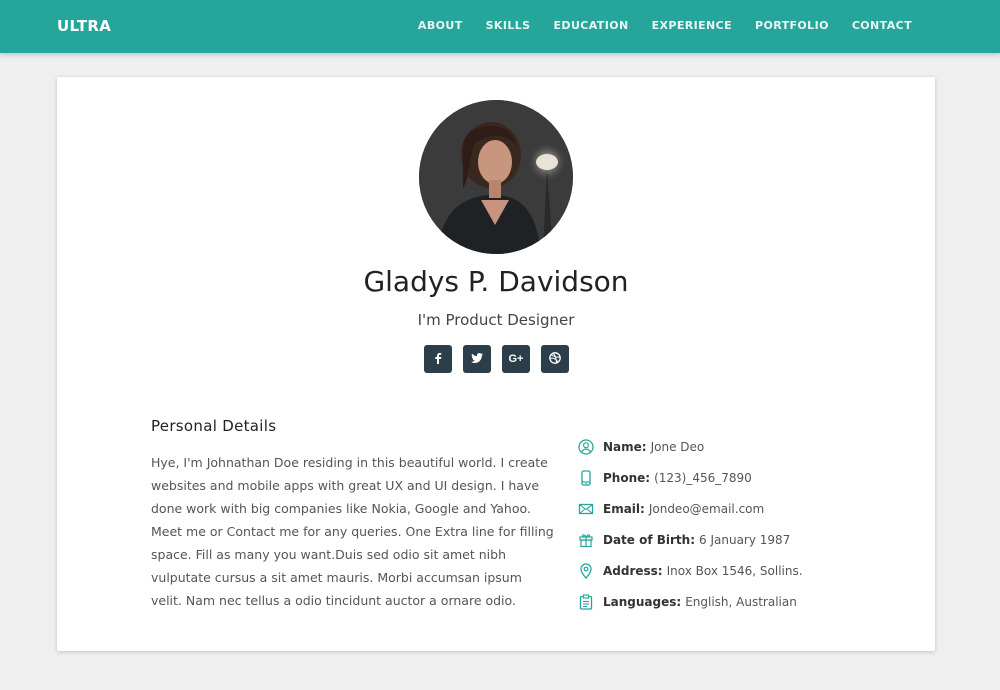 This screenshot has width=1000, height=690. Describe the element at coordinates (496, 320) in the screenshot. I see `profile-role: I'm Product Designer` at that location.